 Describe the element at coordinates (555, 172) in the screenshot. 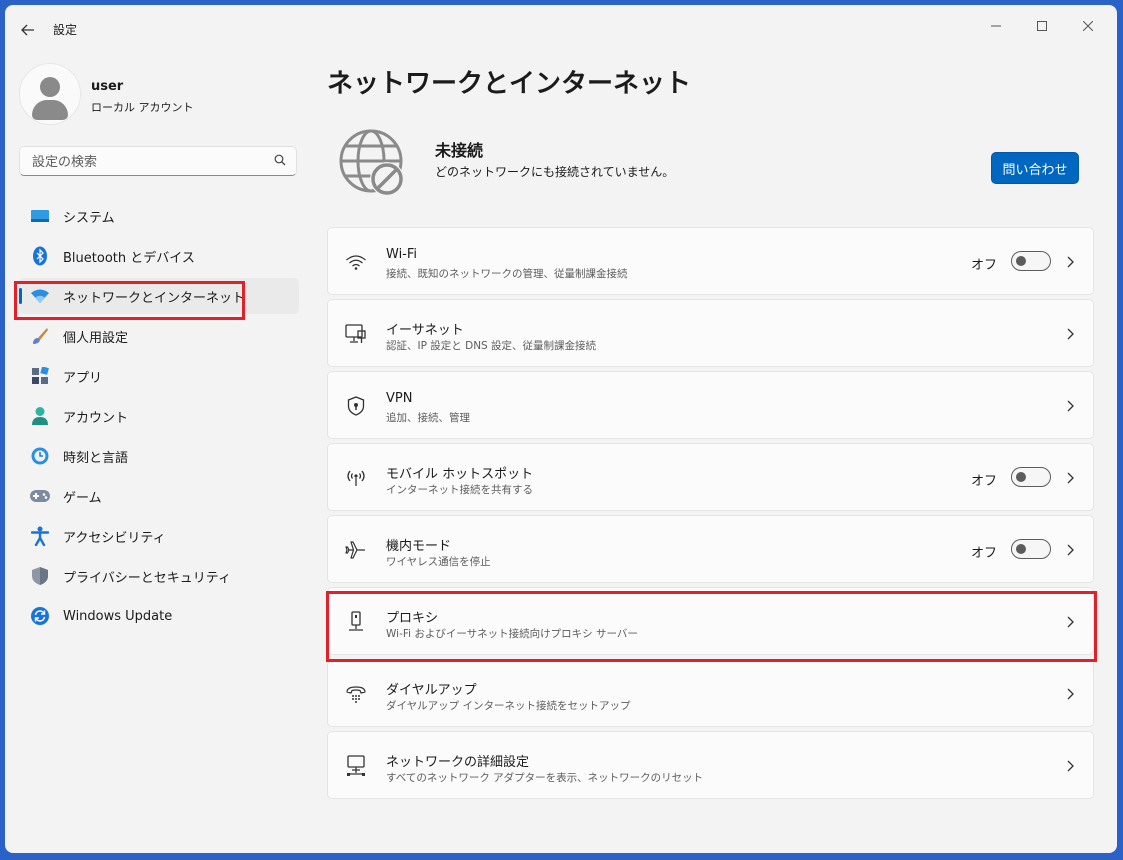

I see `connection-status-description: どのネットワークにも接続されていません。` at that location.